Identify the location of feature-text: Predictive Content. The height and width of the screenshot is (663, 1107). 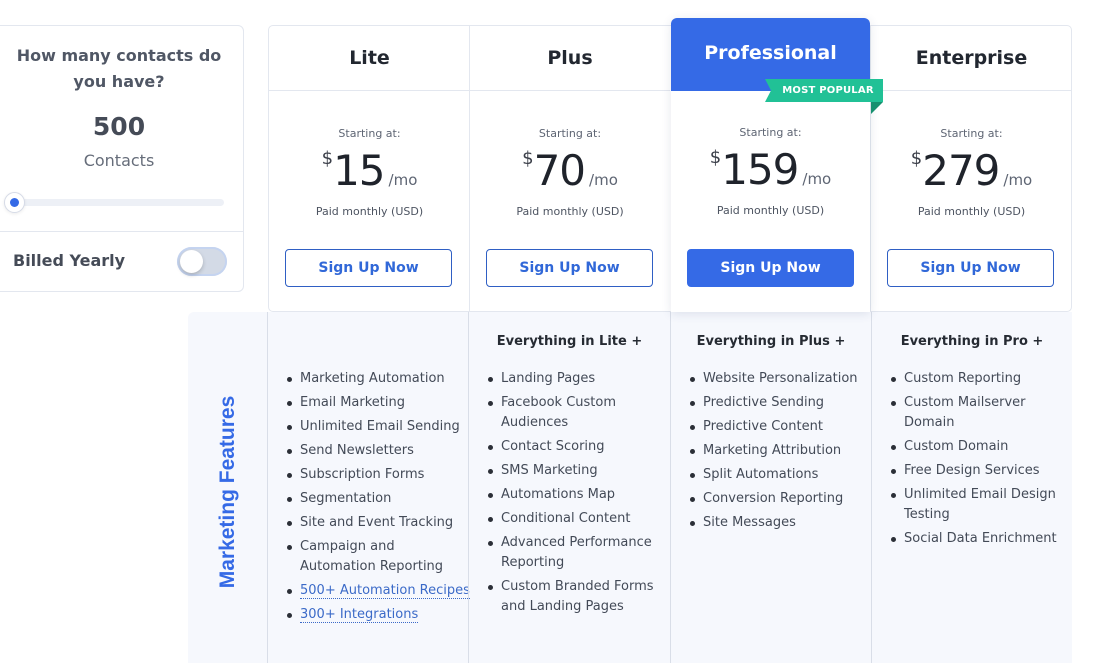
(763, 426).